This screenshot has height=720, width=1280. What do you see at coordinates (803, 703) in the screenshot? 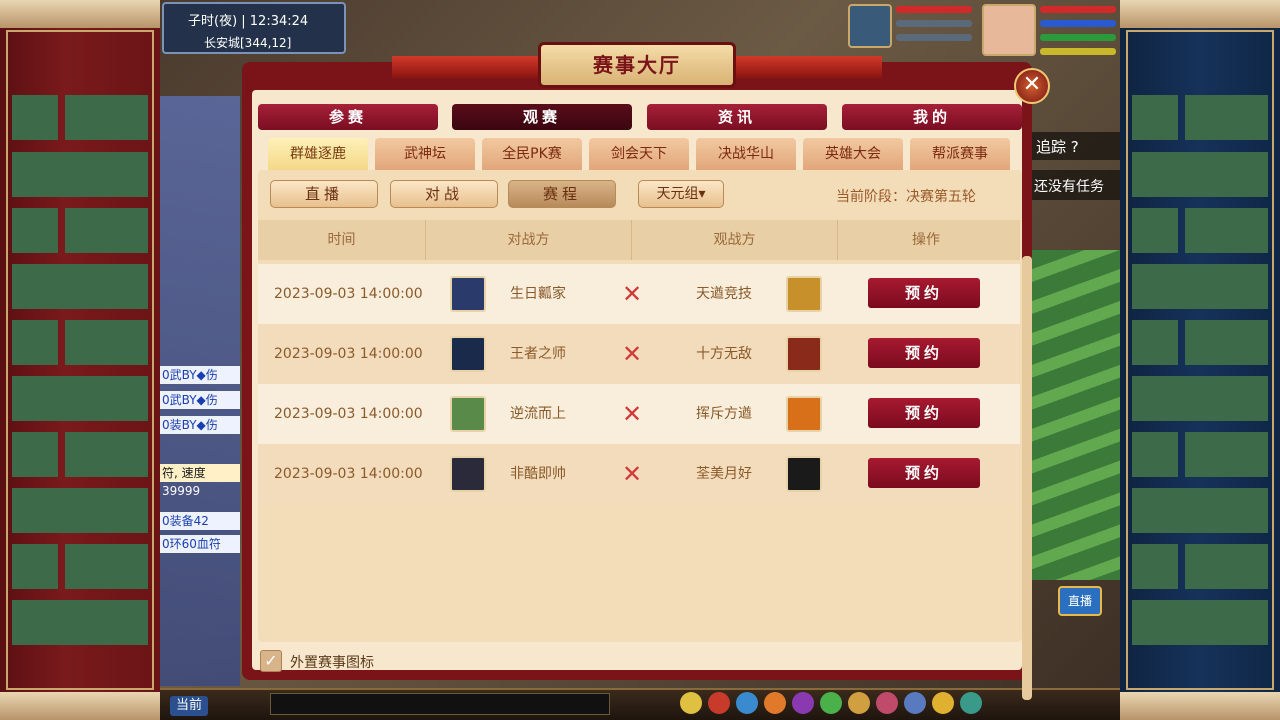
I see `guild-icon` at bounding box center [803, 703].